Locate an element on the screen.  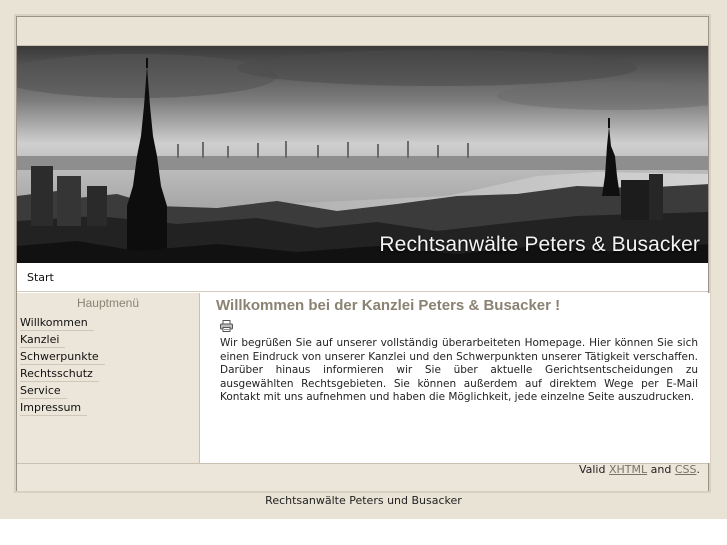
menu-link: Service is located at coordinates (43, 391).